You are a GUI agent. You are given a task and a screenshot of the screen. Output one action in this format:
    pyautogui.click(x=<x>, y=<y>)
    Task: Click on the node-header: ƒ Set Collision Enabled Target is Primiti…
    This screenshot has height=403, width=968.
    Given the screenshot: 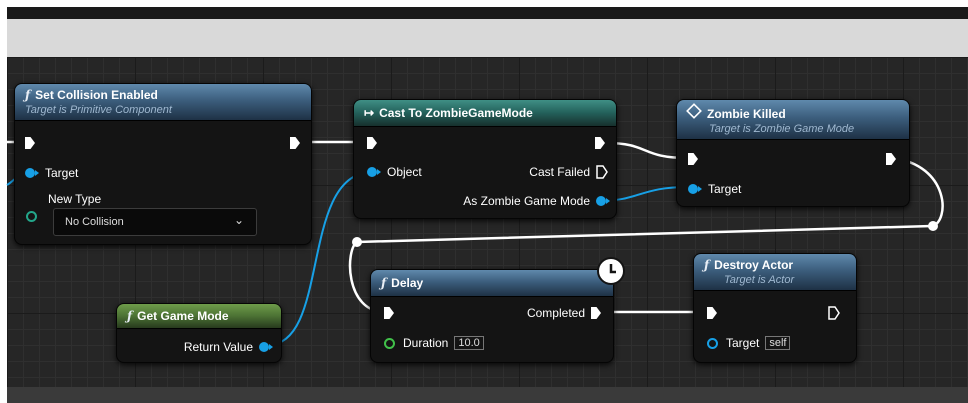 What is the action you would take?
    pyautogui.click(x=163, y=102)
    